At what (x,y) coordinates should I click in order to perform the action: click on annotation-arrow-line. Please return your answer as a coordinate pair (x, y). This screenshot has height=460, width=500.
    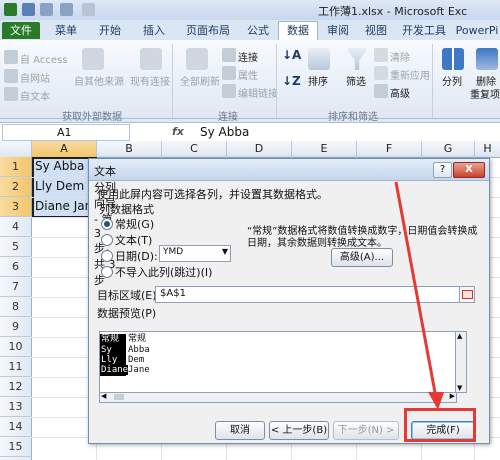
    Looking at the image, I should click on (416, 290).